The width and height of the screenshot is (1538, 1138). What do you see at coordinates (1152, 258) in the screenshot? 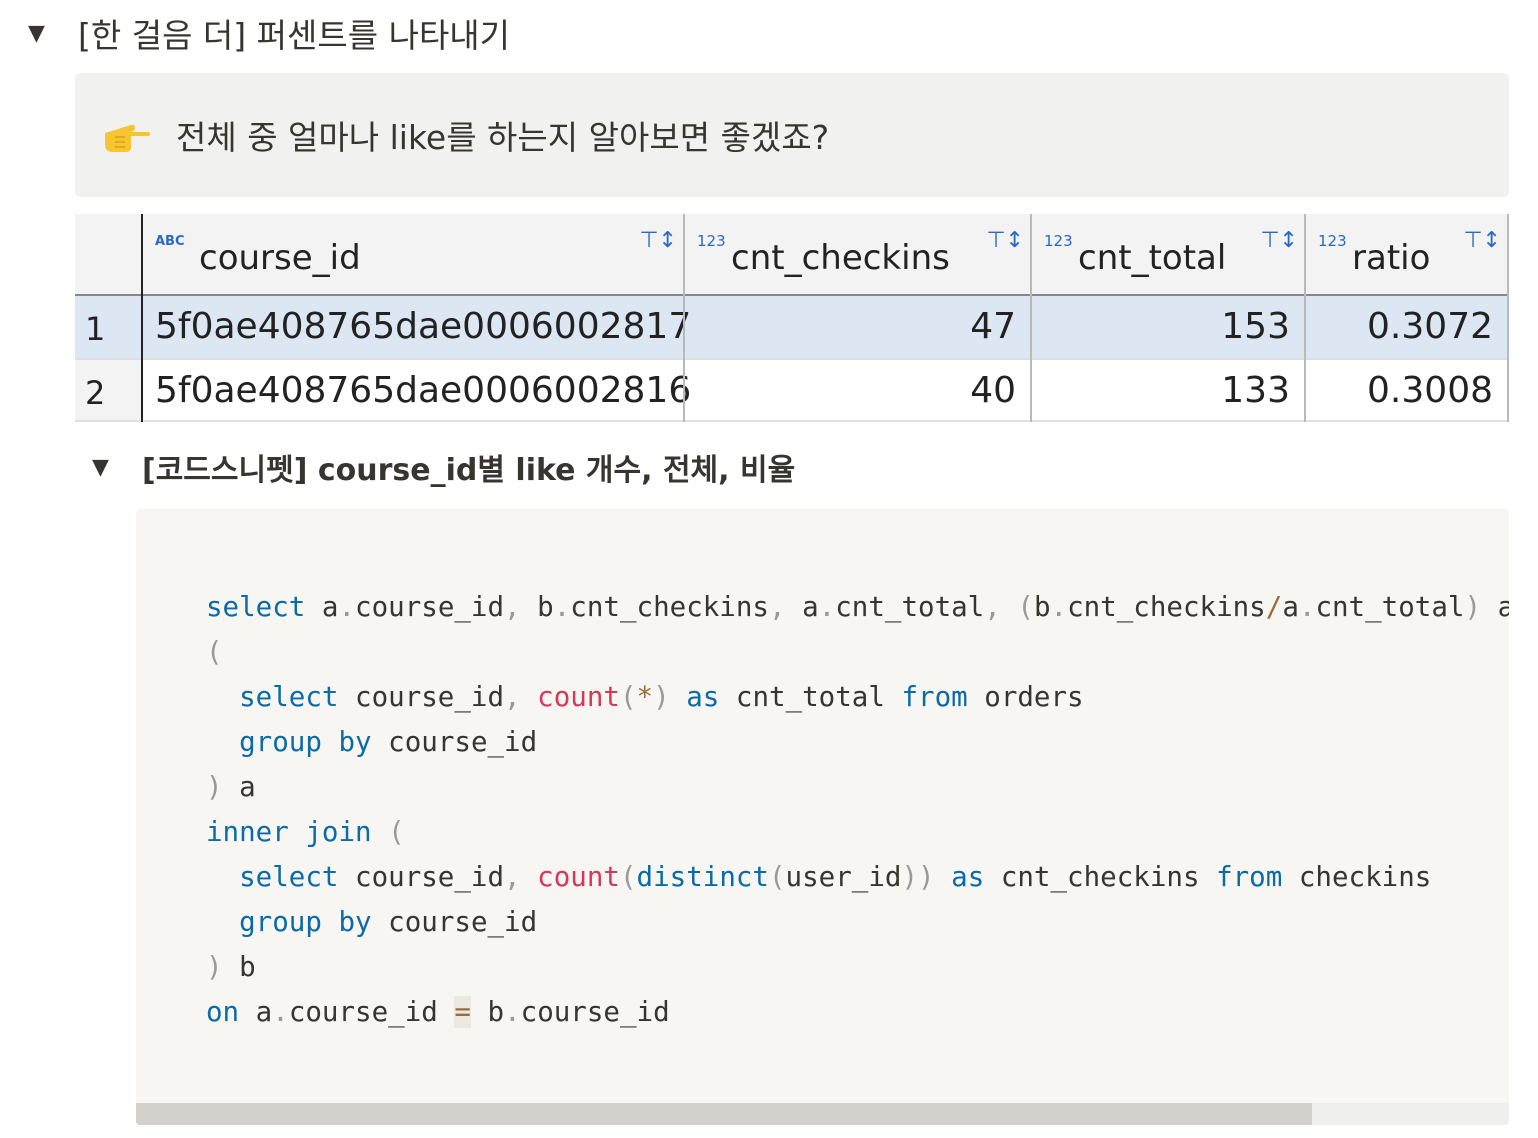
I see `column-name: cnt_total` at bounding box center [1152, 258].